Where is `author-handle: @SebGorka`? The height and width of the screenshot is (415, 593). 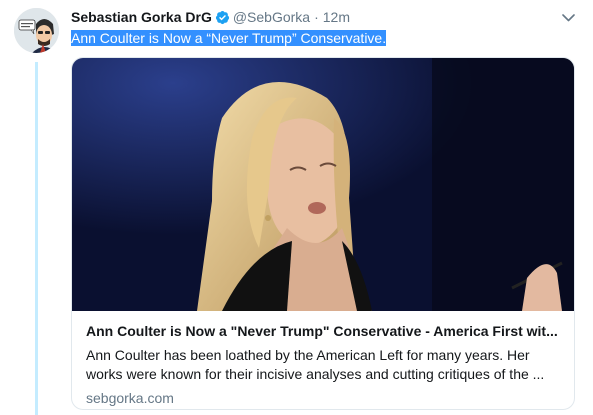
author-handle: @SebGorka is located at coordinates (271, 17).